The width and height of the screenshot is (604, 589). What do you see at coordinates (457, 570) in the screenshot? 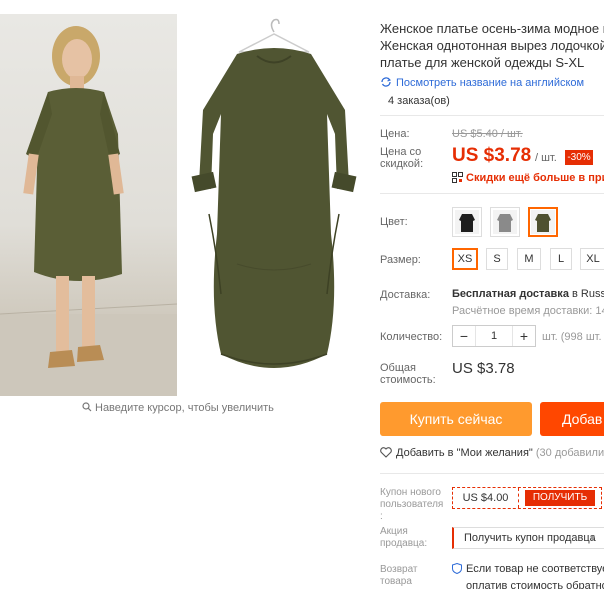
I see `shield-icon` at bounding box center [457, 570].